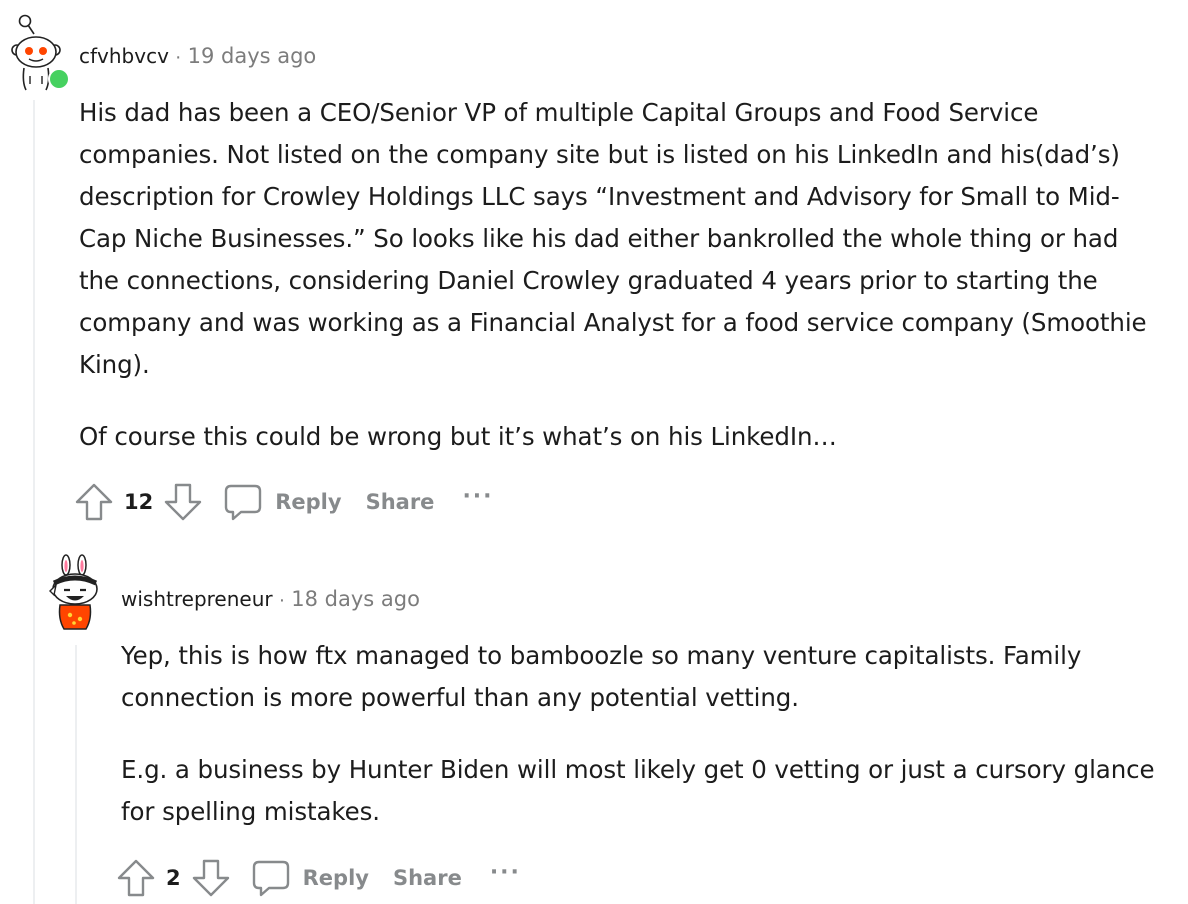 The image size is (1188, 904). Describe the element at coordinates (124, 56) in the screenshot. I see `username: cfvhbvcv` at that location.